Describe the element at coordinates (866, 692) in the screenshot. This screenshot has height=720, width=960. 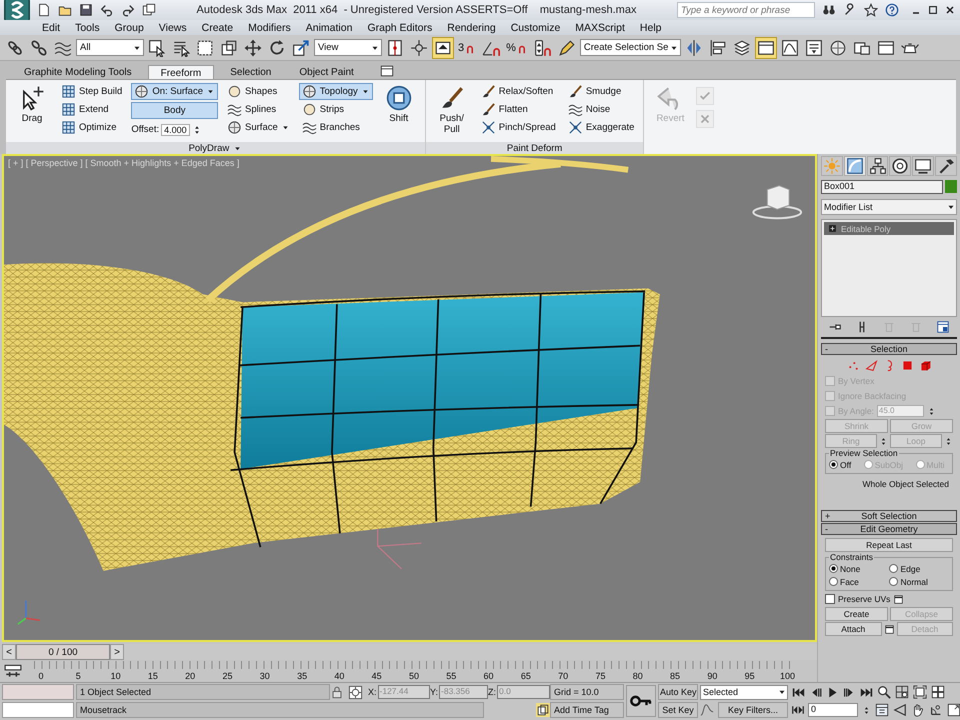
I see `go-to-end-icon` at that location.